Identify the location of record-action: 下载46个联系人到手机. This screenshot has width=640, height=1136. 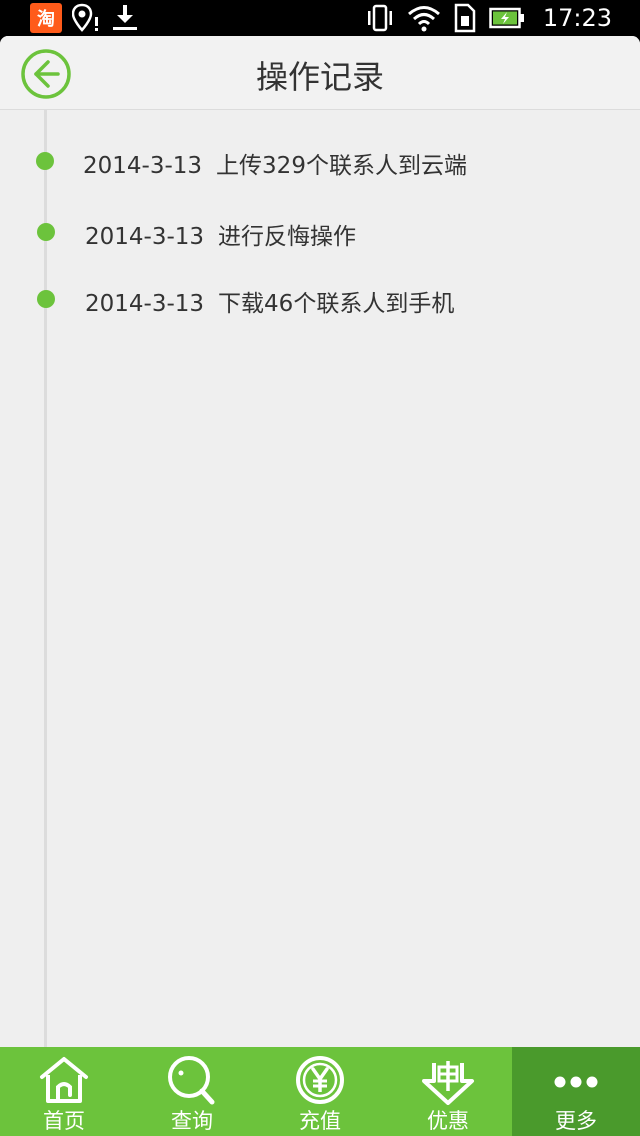
(336, 304).